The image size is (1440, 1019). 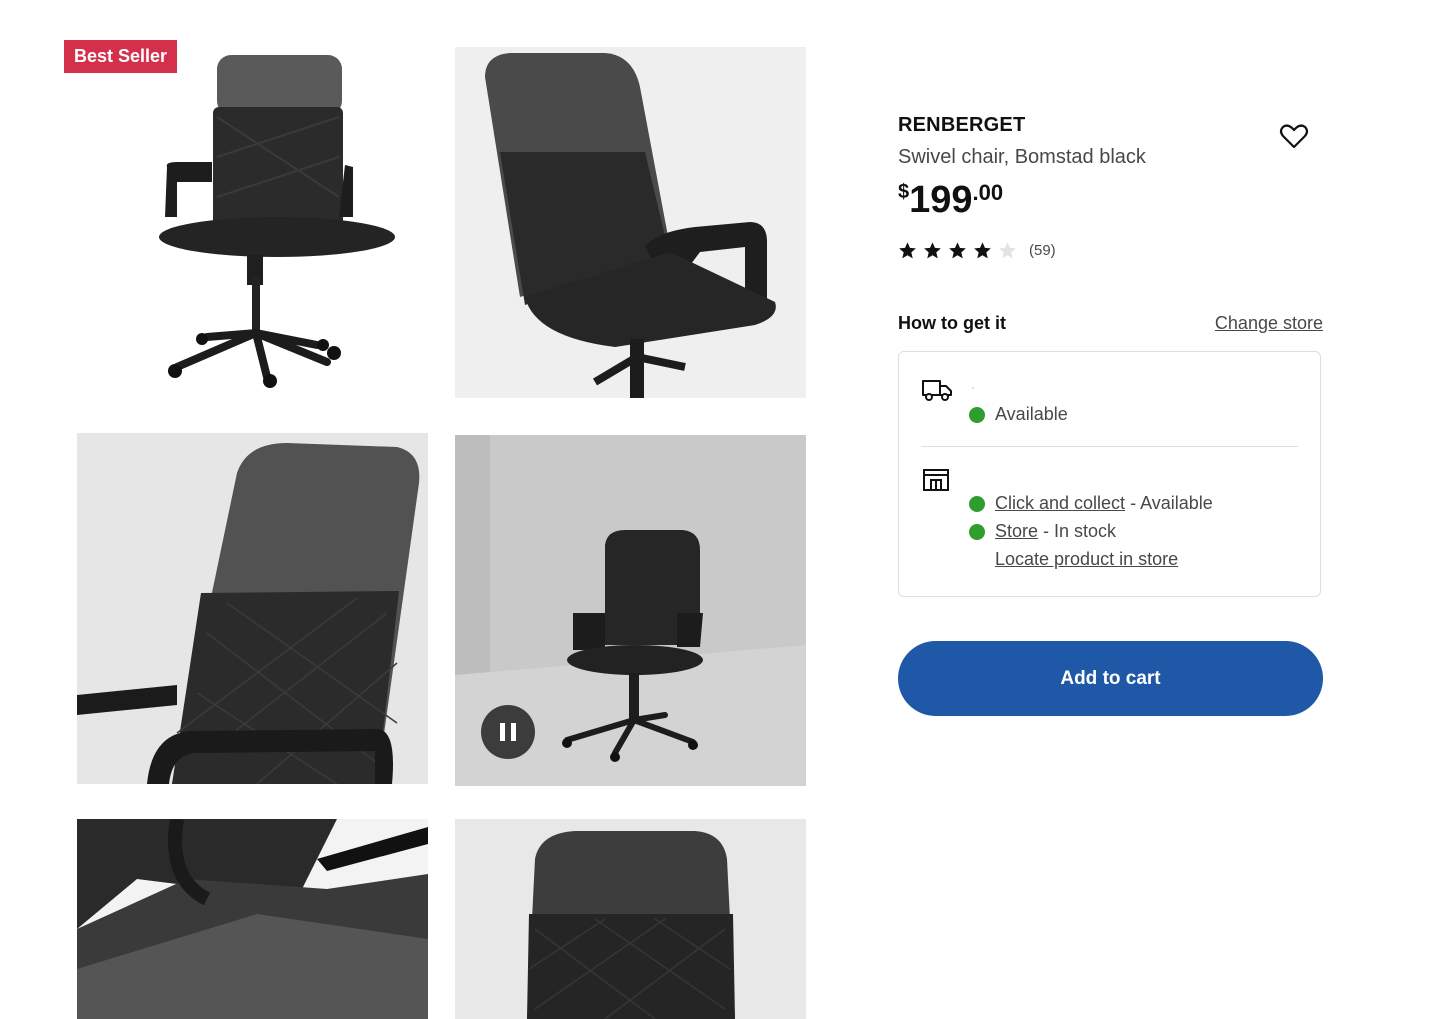 What do you see at coordinates (121, 56) in the screenshot?
I see `best-seller-badge: Best Seller` at bounding box center [121, 56].